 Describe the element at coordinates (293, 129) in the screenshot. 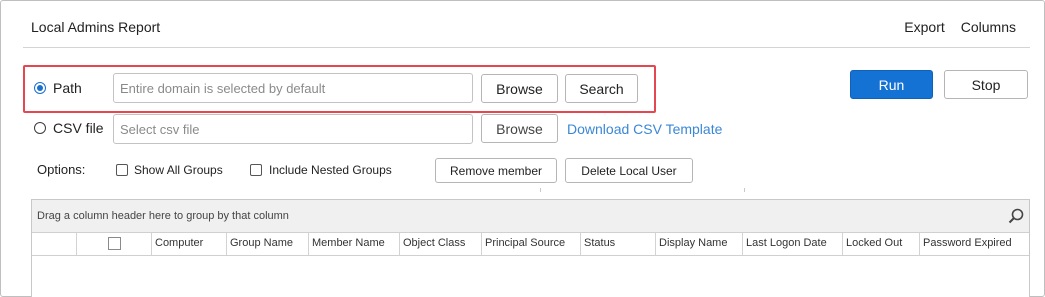

I see `csv-input` at that location.